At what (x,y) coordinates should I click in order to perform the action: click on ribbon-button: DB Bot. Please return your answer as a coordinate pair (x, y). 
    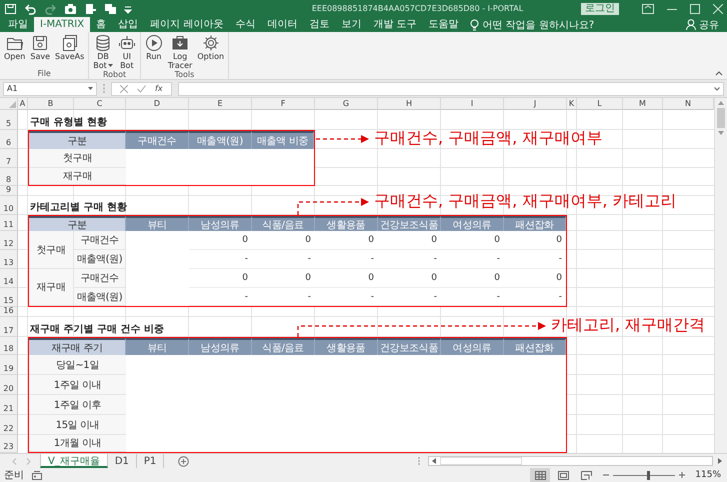
    Looking at the image, I should click on (103, 52).